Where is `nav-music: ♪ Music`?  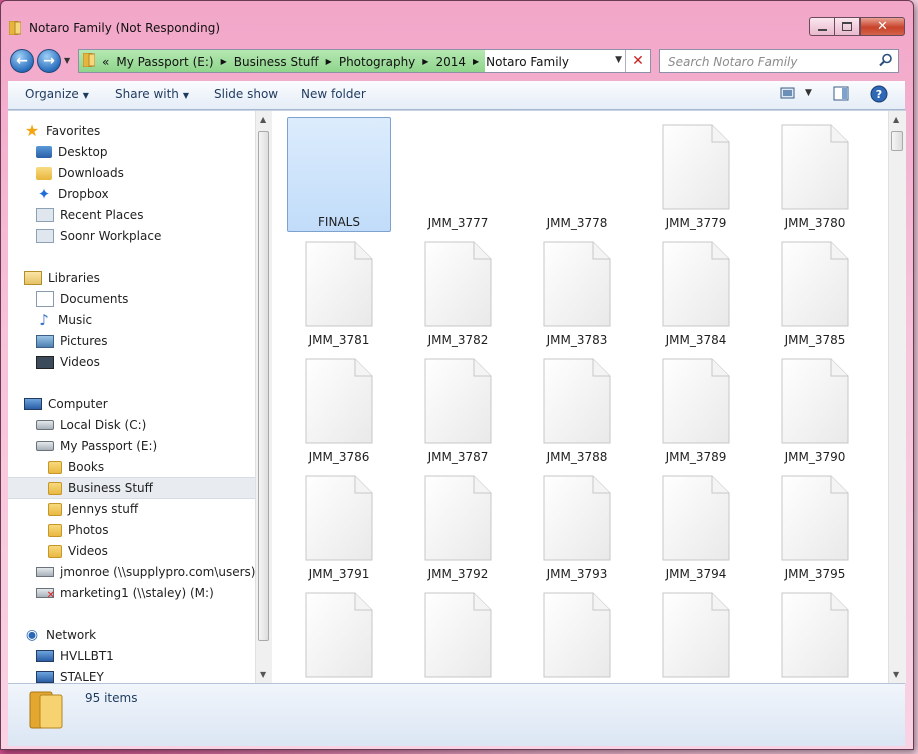 nav-music: ♪ Music is located at coordinates (64, 320).